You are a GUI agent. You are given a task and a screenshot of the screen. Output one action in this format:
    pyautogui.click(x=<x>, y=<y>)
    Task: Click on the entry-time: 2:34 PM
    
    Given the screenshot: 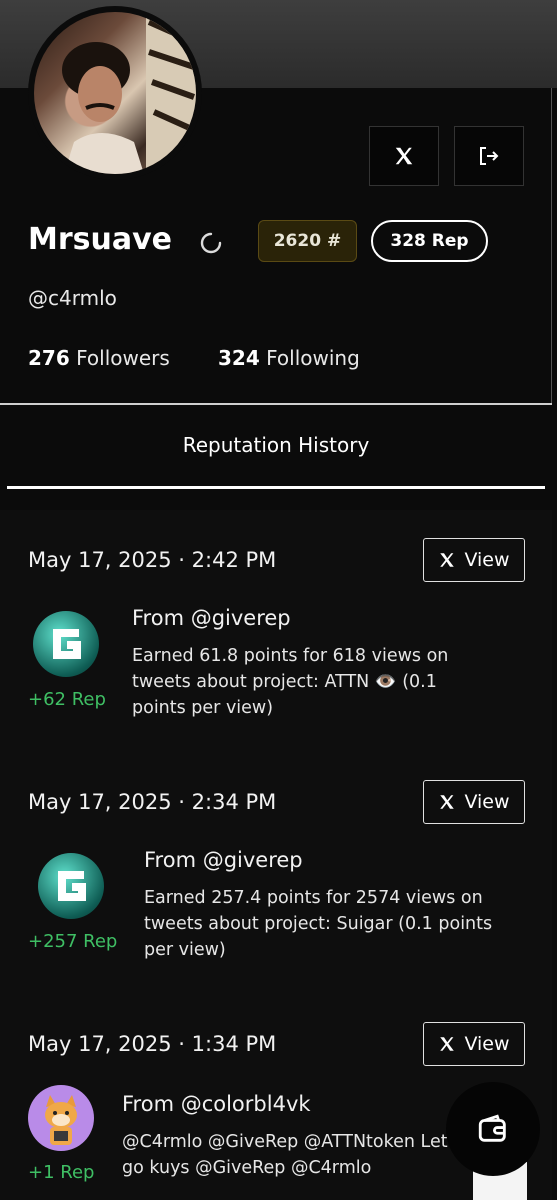 What is the action you would take?
    pyautogui.click(x=234, y=802)
    